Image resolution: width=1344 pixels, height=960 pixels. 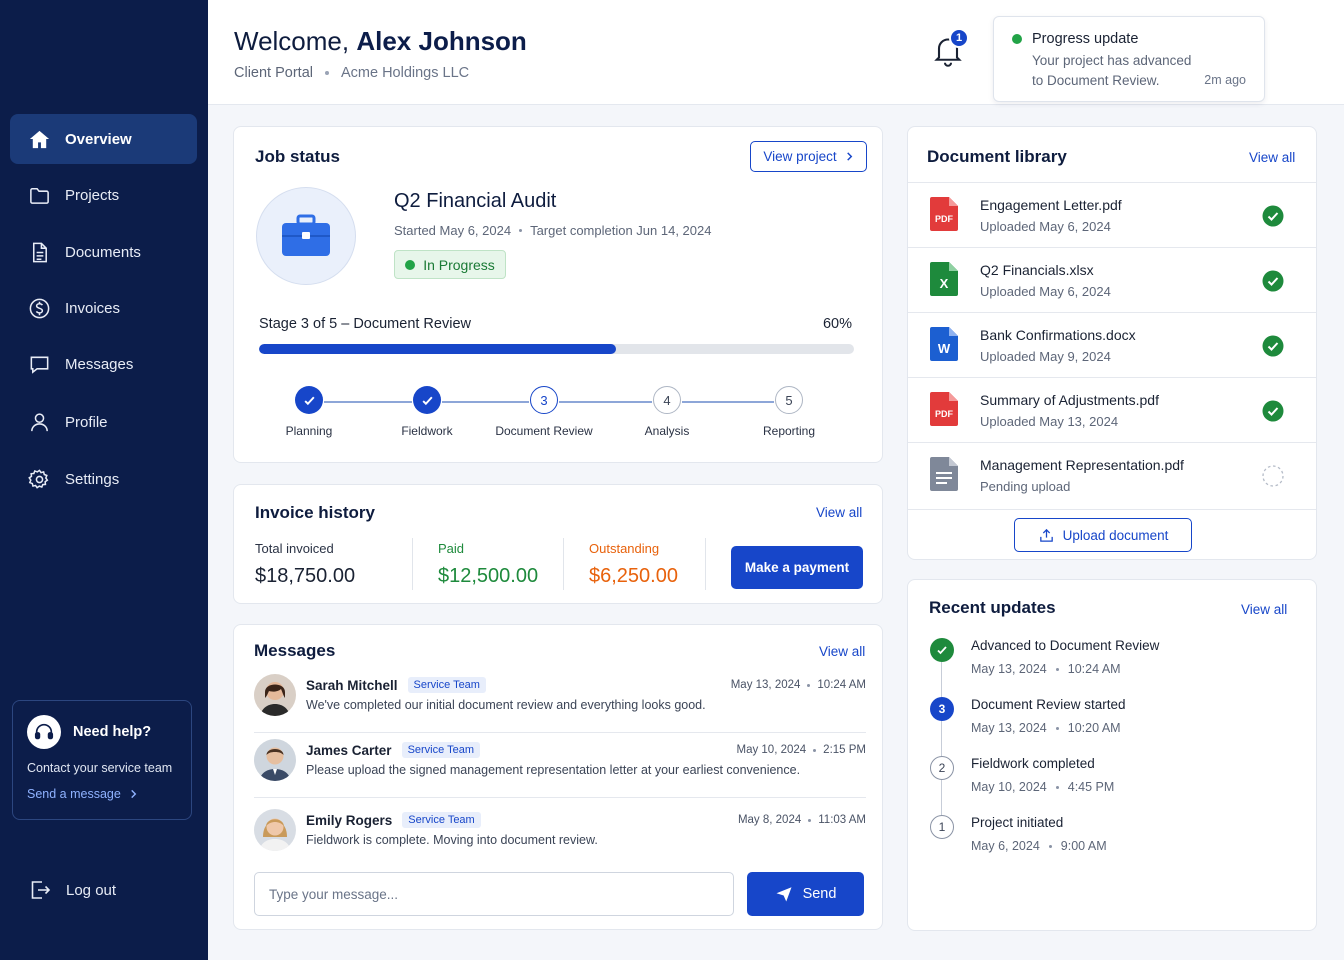 What do you see at coordinates (1065, 645) in the screenshot?
I see `update-title: Advanced to Document Review` at bounding box center [1065, 645].